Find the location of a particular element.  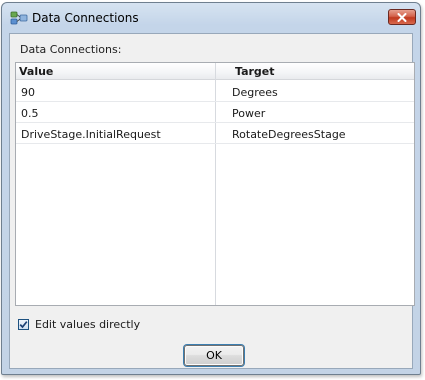

close-icon is located at coordinates (402, 17).